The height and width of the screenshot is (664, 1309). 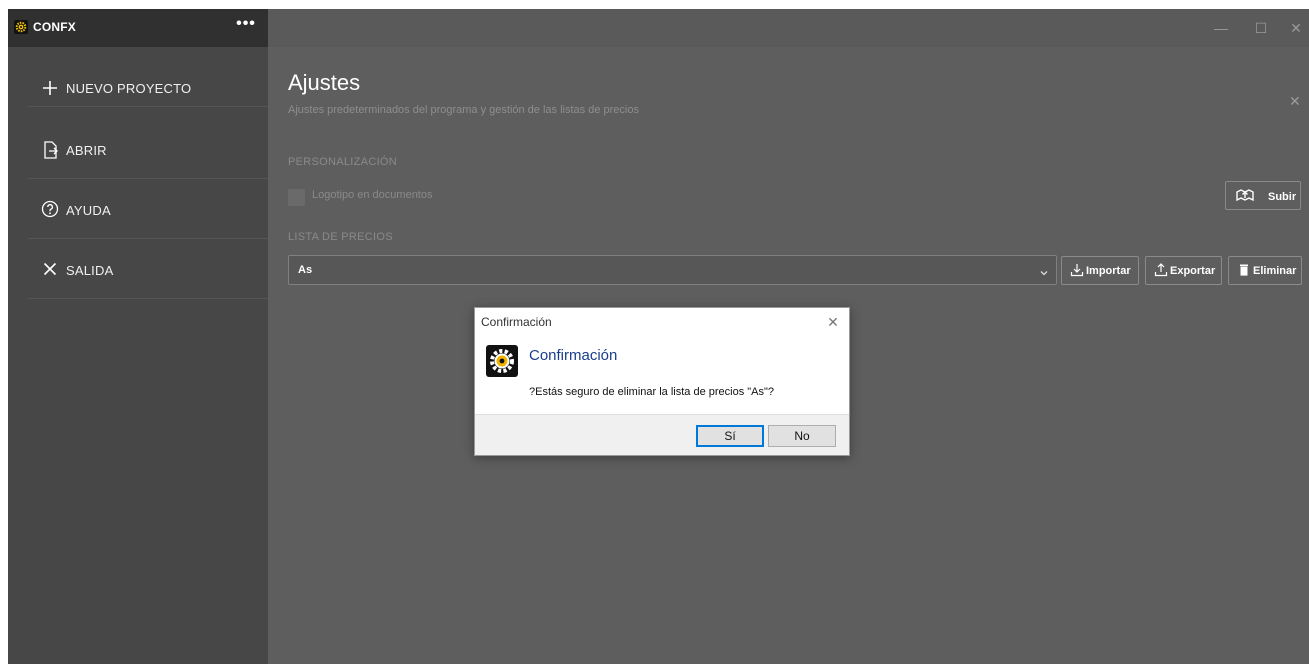 I want to click on price-list-select: As, so click(x=672, y=270).